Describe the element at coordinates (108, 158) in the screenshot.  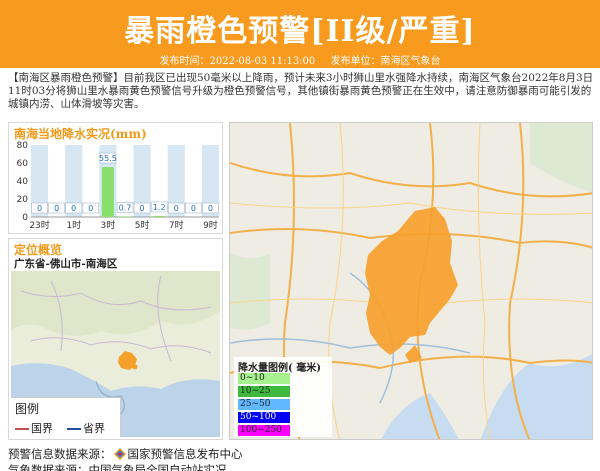
I see `bar-value-label: 55.5` at that location.